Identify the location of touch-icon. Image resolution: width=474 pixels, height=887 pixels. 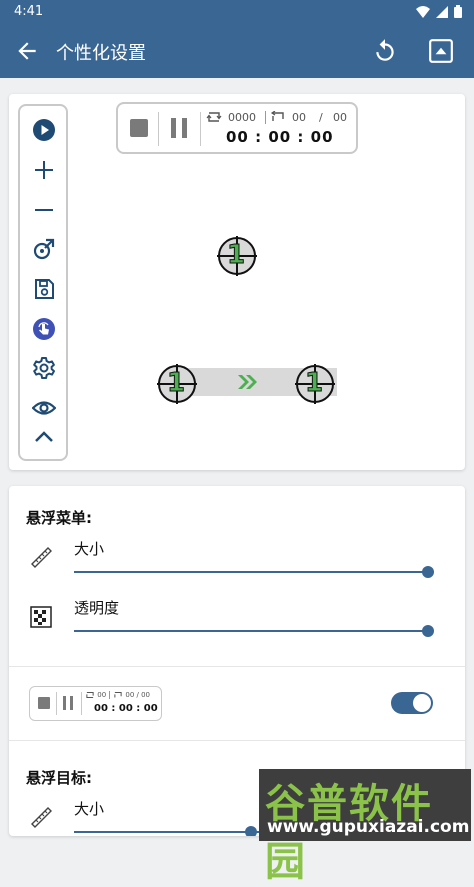
(44, 329).